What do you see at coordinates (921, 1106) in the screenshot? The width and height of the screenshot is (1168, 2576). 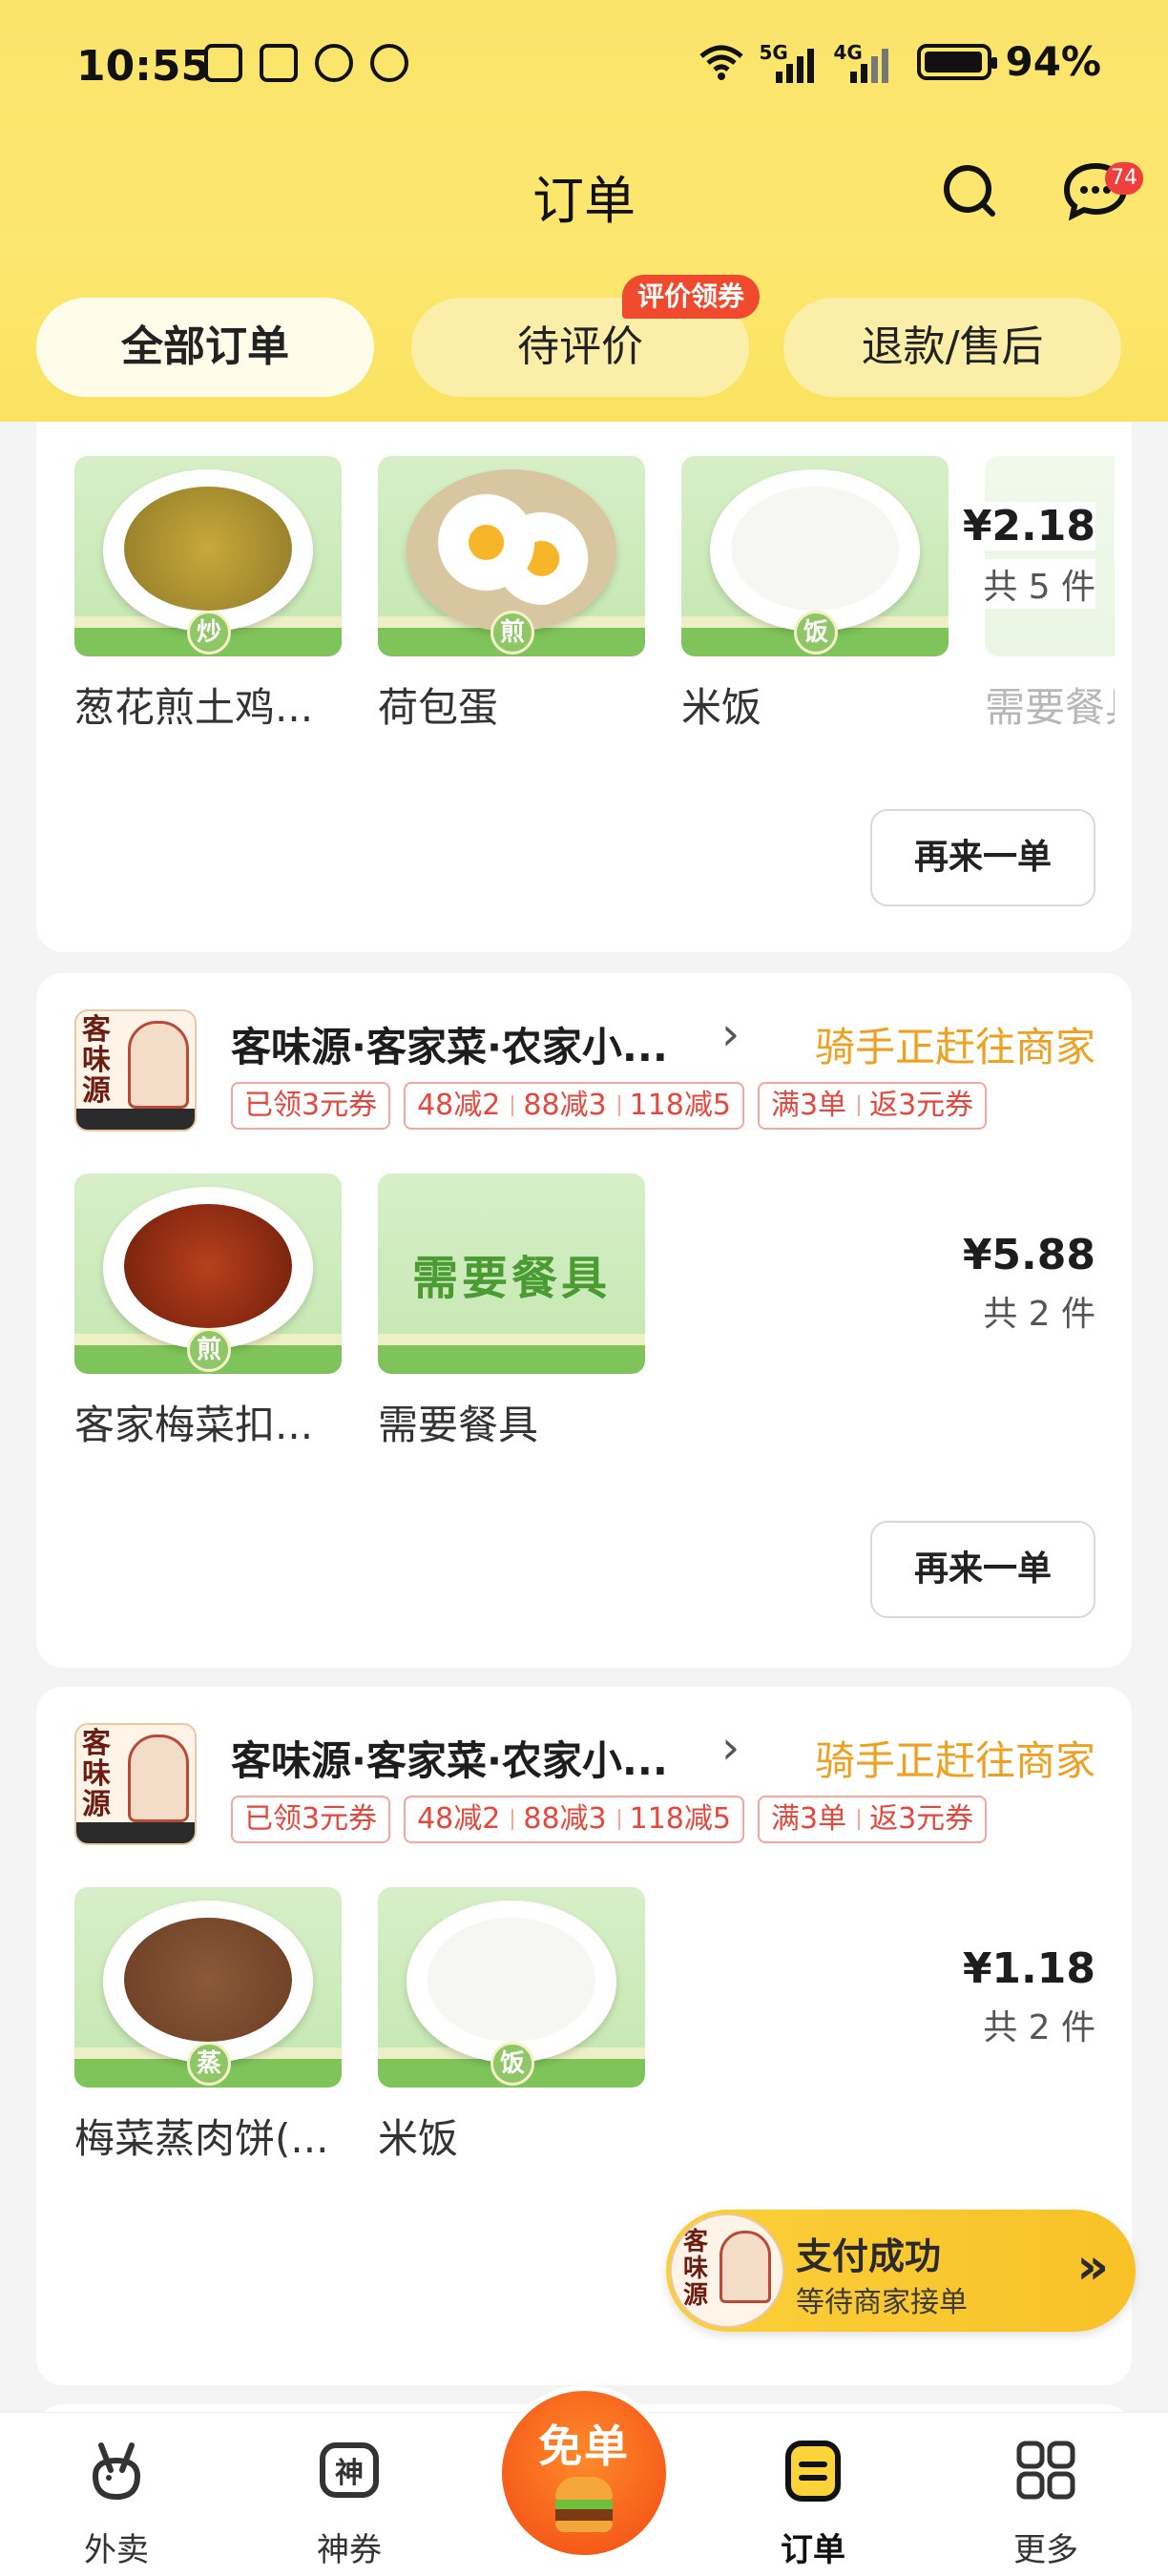 I see `rebate-tag: 返3元券` at bounding box center [921, 1106].